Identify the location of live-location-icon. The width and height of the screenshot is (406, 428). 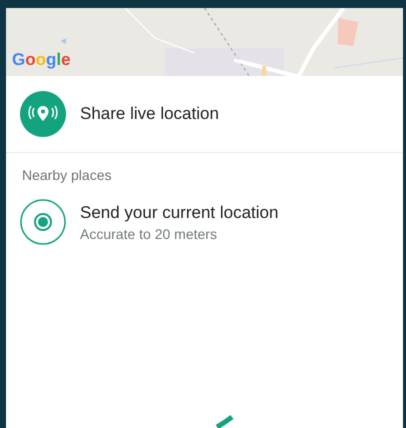
(43, 114).